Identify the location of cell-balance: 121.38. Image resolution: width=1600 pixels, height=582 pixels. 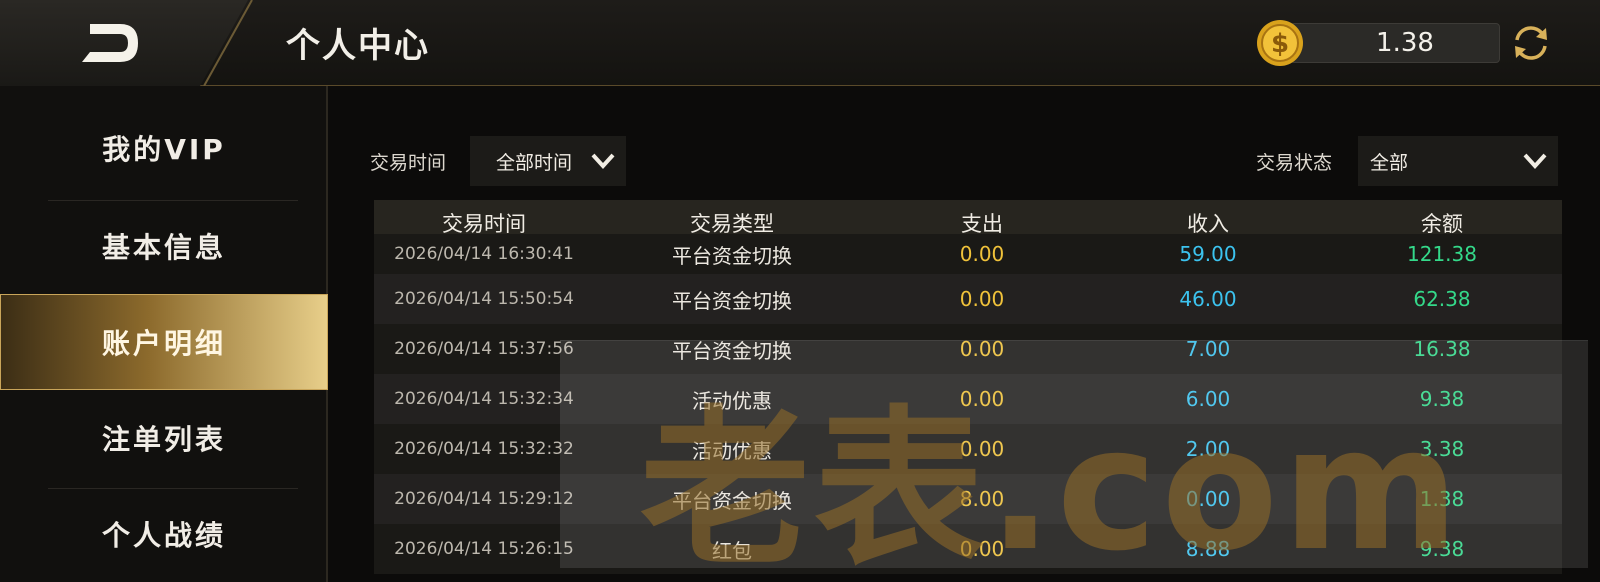
(1442, 254).